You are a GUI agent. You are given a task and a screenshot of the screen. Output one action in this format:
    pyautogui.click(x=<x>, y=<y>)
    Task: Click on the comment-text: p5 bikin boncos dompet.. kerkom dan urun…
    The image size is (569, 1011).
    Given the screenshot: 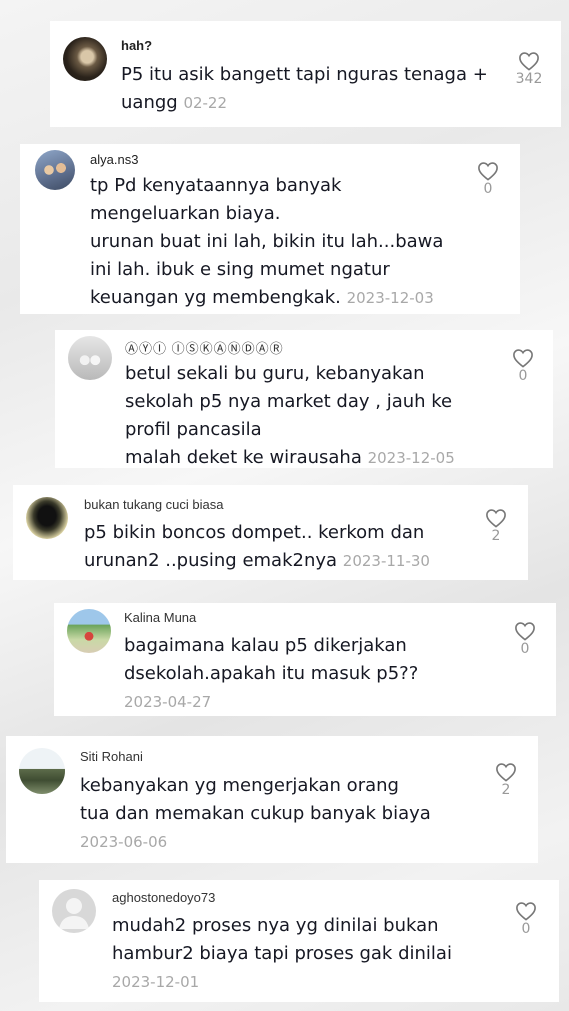 What is the action you would take?
    pyautogui.click(x=257, y=546)
    